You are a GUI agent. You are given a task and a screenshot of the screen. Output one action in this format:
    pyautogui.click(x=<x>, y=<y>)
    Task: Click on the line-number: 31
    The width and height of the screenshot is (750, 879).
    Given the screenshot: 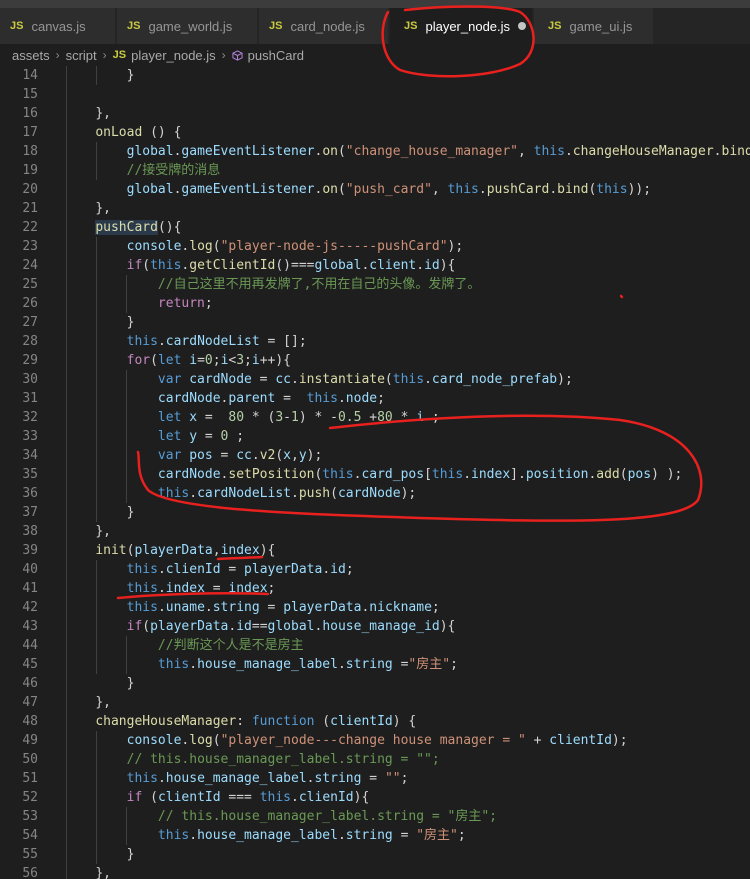 What is the action you would take?
    pyautogui.click(x=30, y=398)
    